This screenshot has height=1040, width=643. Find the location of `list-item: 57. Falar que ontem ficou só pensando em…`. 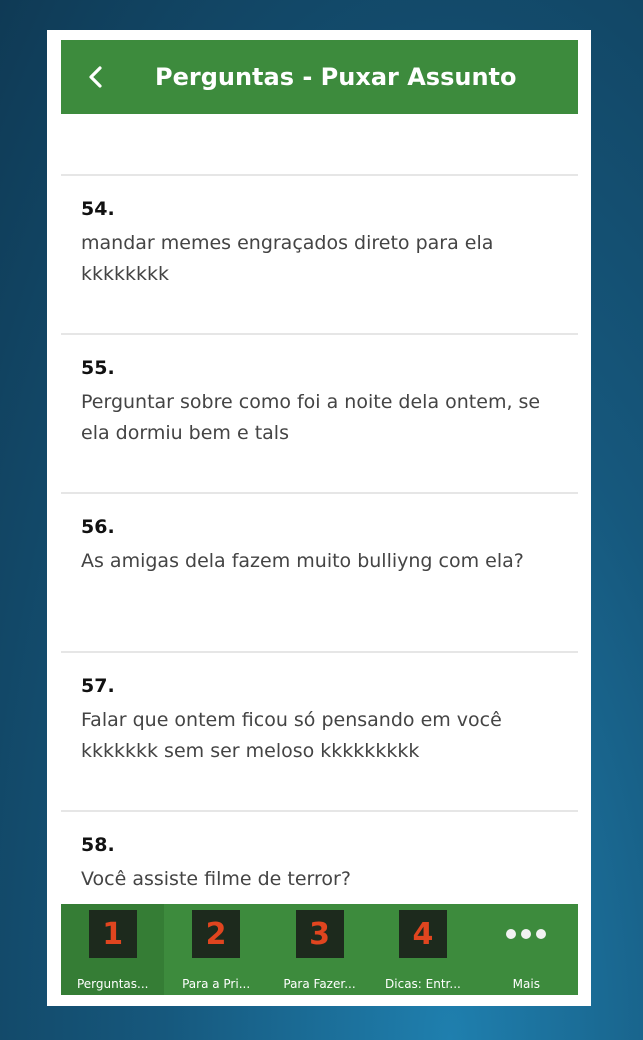

list-item: 57. Falar que ontem ficou só pensando em… is located at coordinates (319, 731).